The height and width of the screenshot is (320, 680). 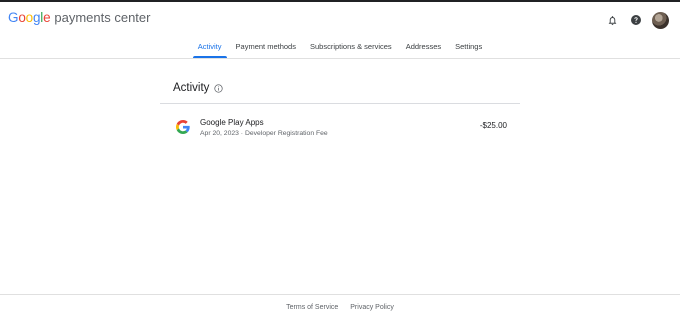 I want to click on bell-icon, so click(x=612, y=20).